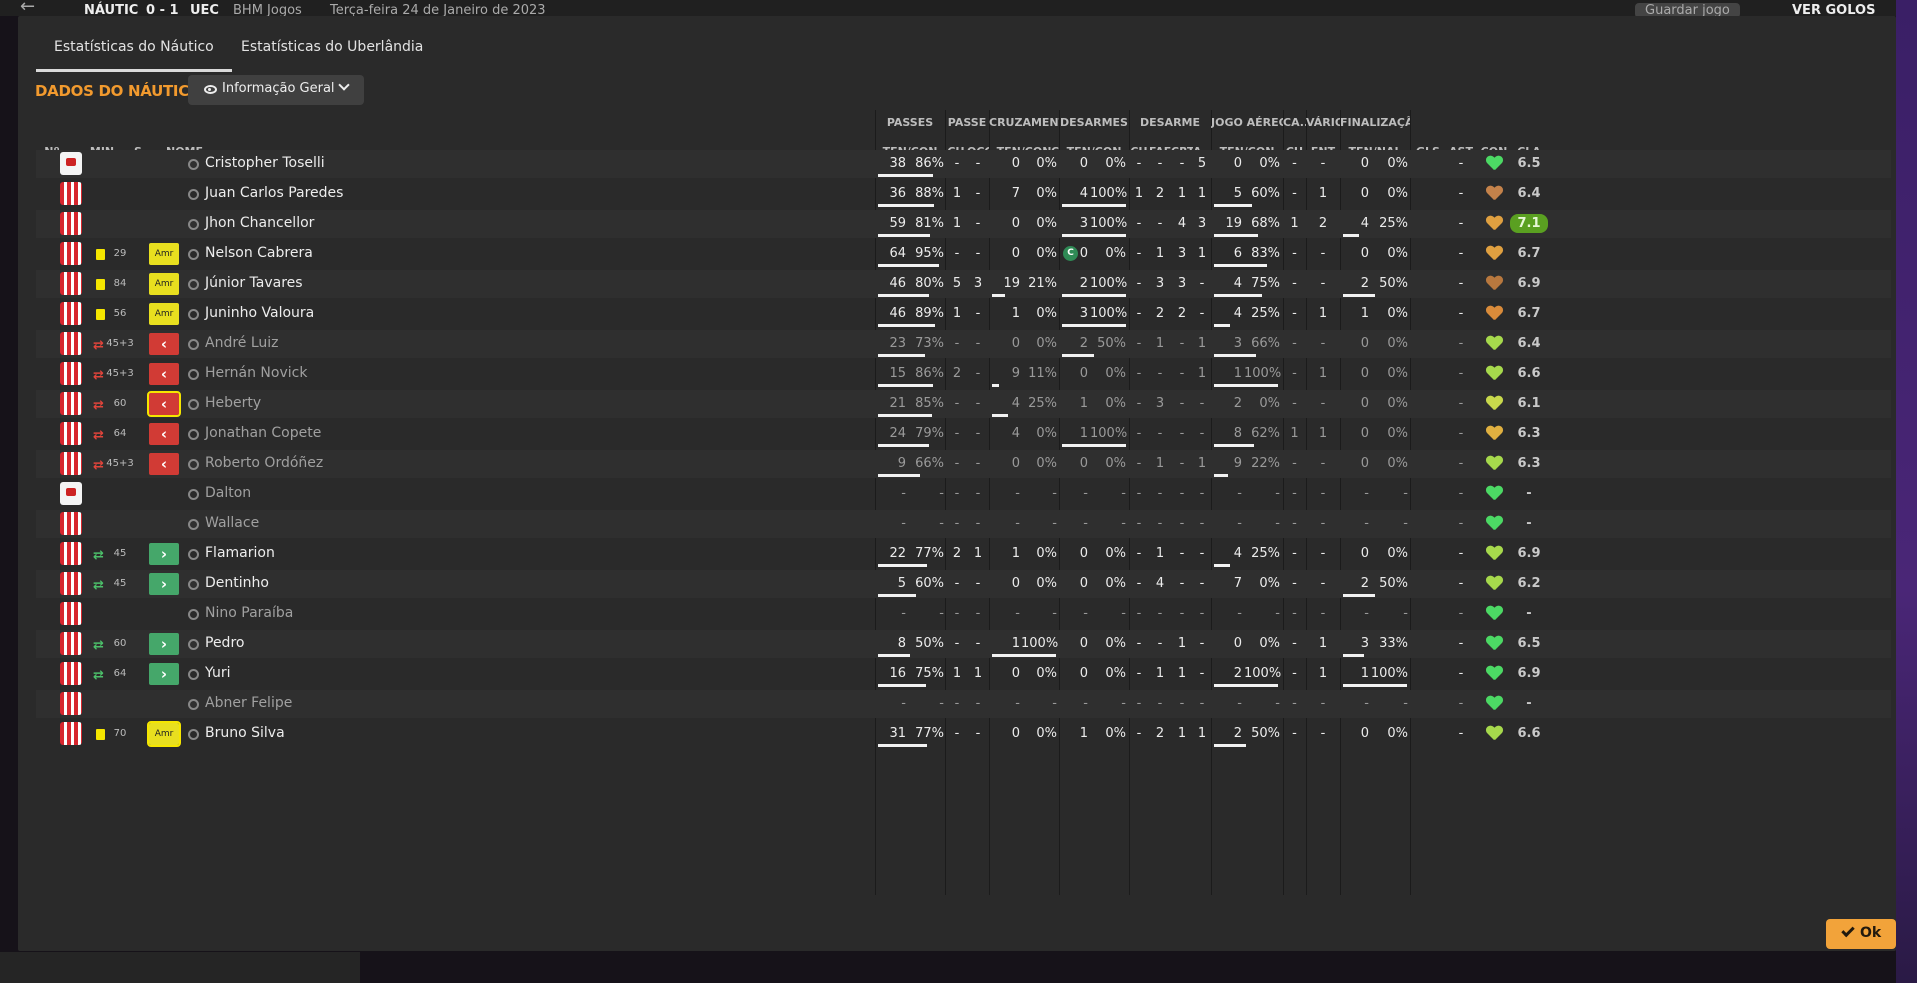  What do you see at coordinates (1237, 583) in the screenshot?
I see `headers-attempted: 7` at bounding box center [1237, 583].